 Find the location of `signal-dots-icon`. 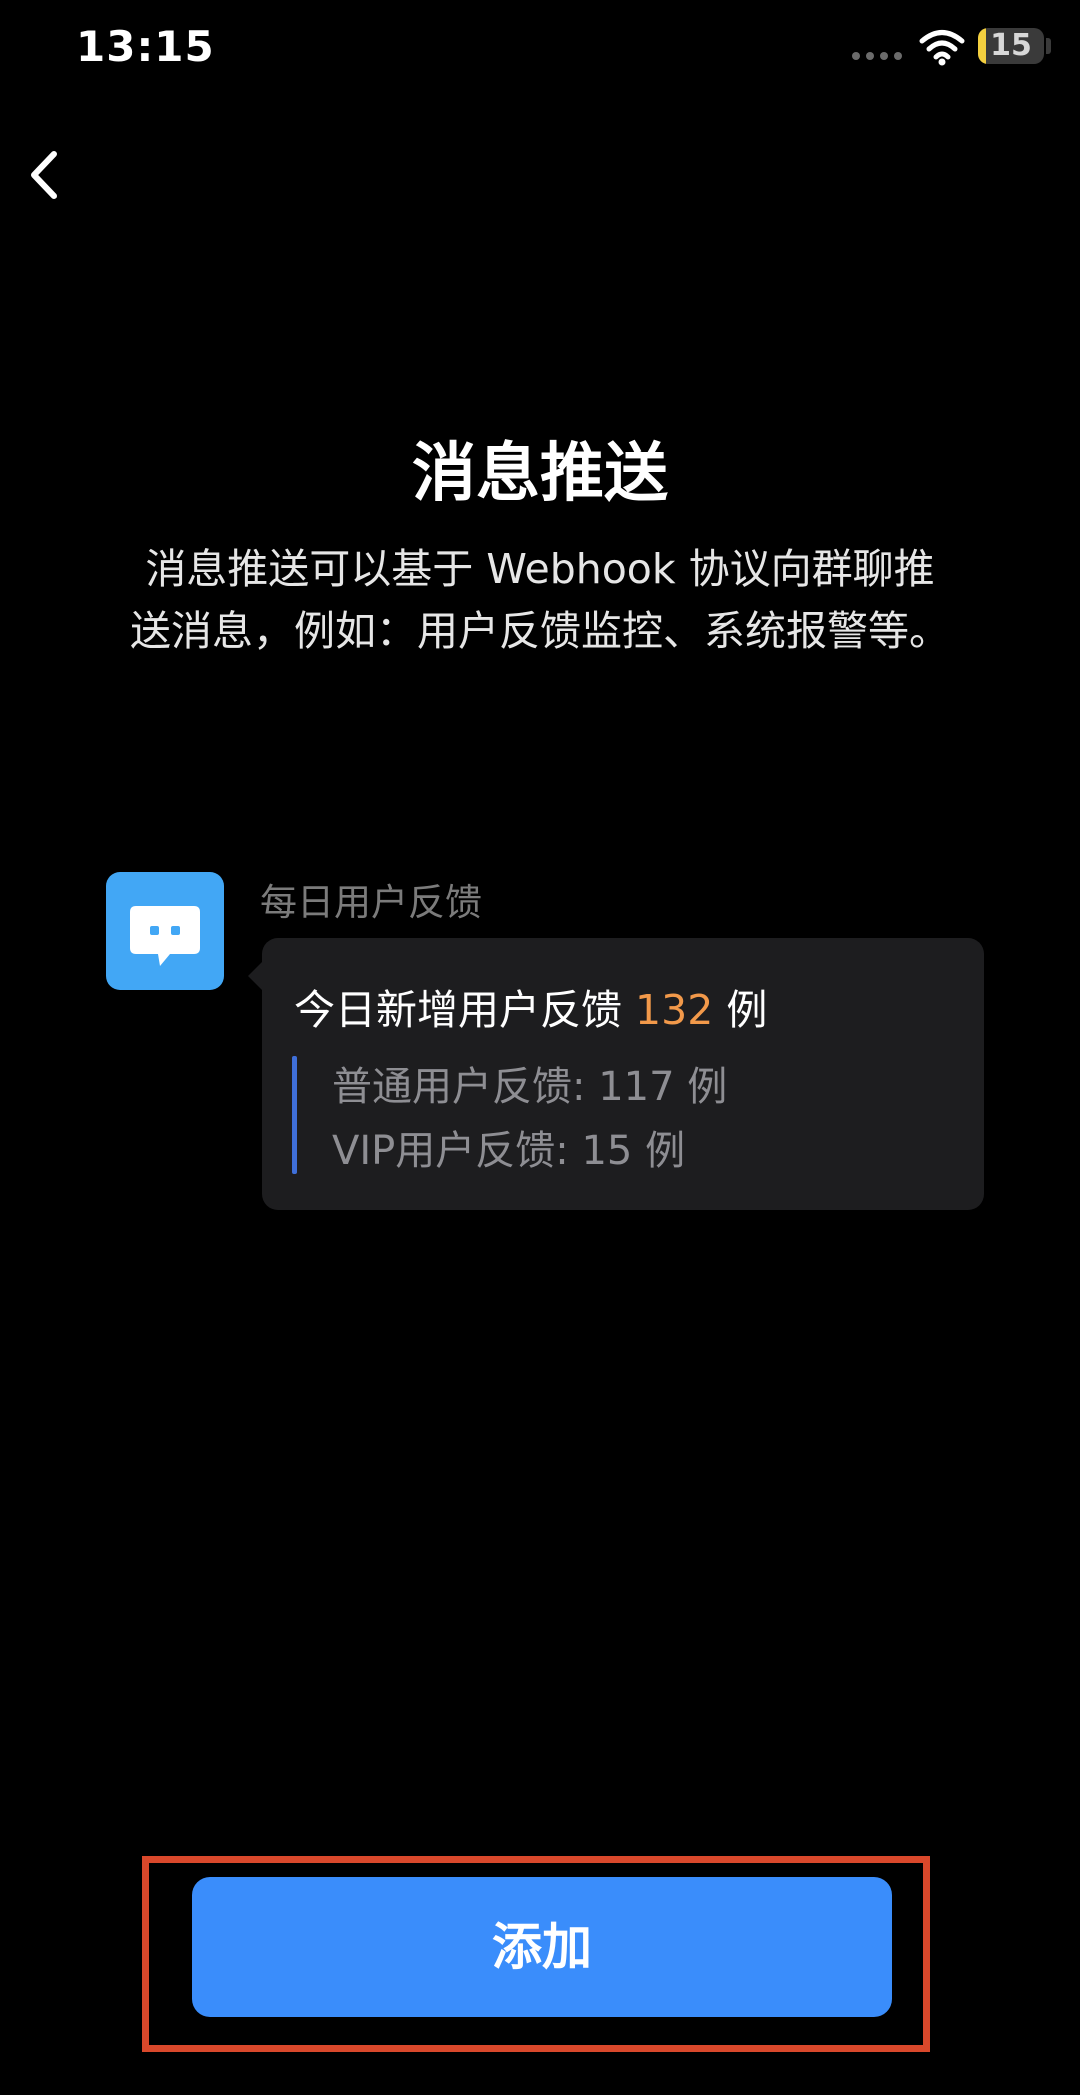

signal-dots-icon is located at coordinates (877, 56).